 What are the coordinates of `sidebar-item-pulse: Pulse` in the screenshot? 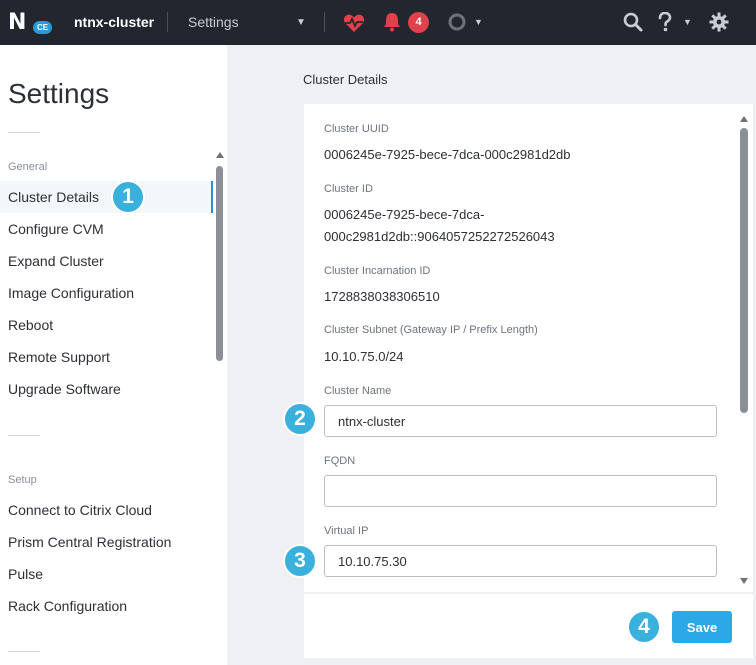 It's located at (106, 574).